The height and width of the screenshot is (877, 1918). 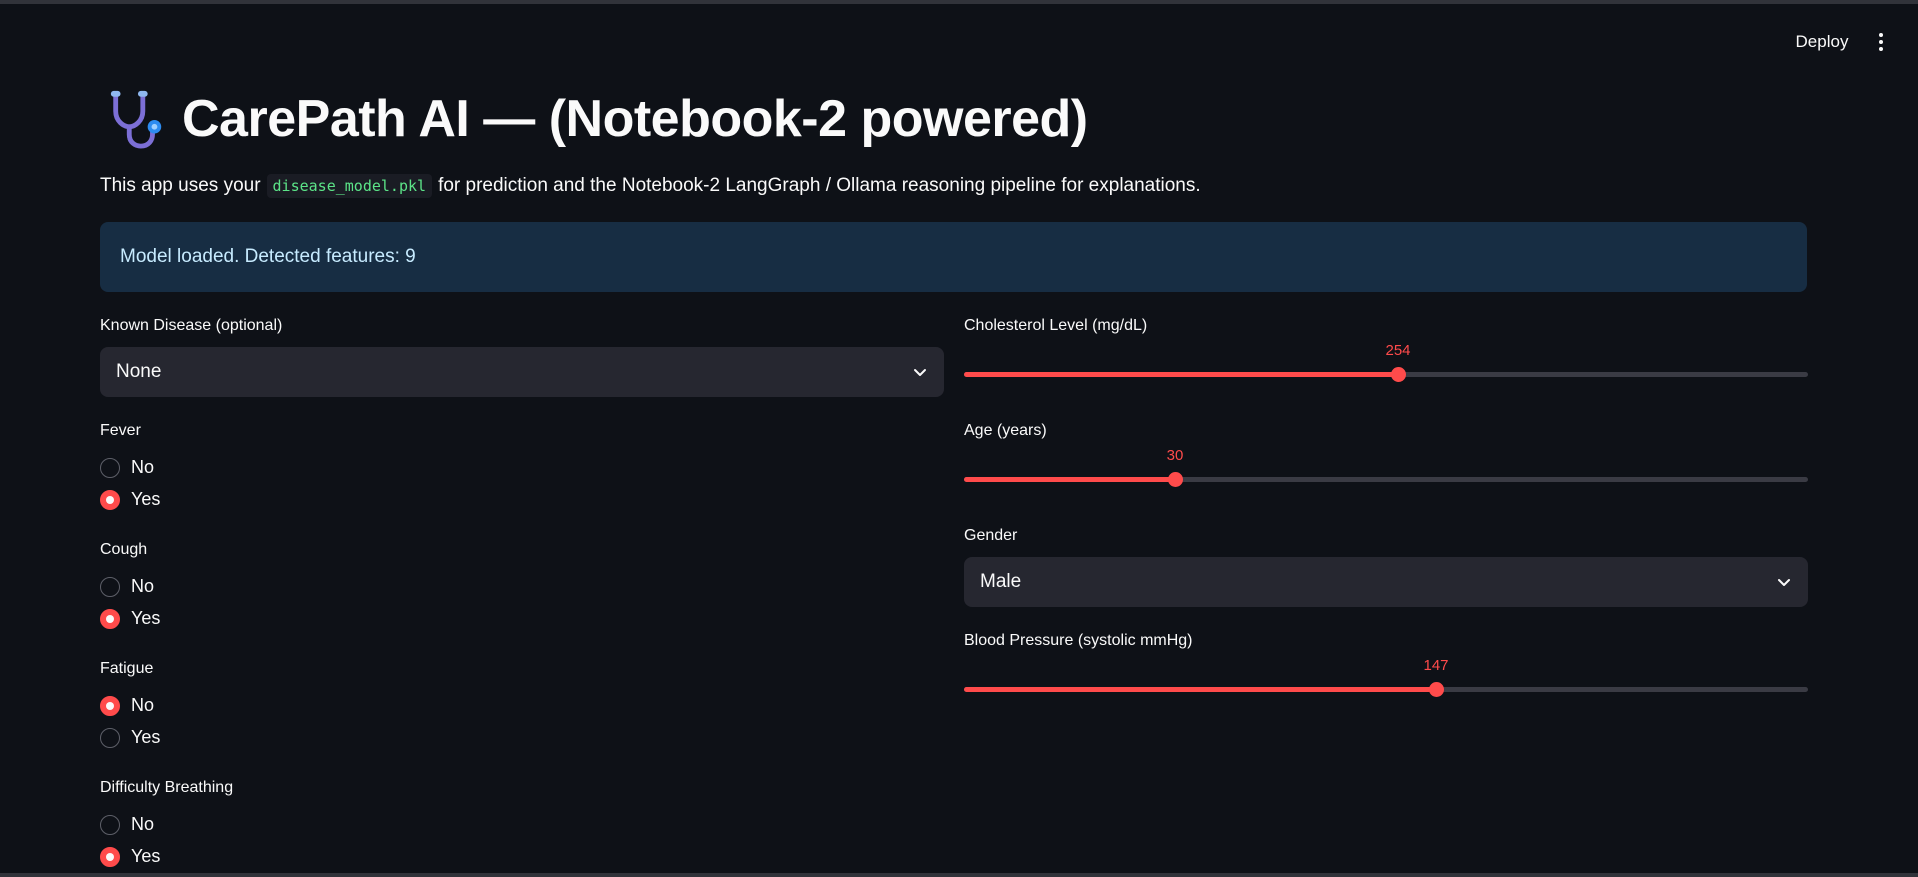 I want to click on fatigue-option-yes-label: Yes, so click(x=146, y=737).